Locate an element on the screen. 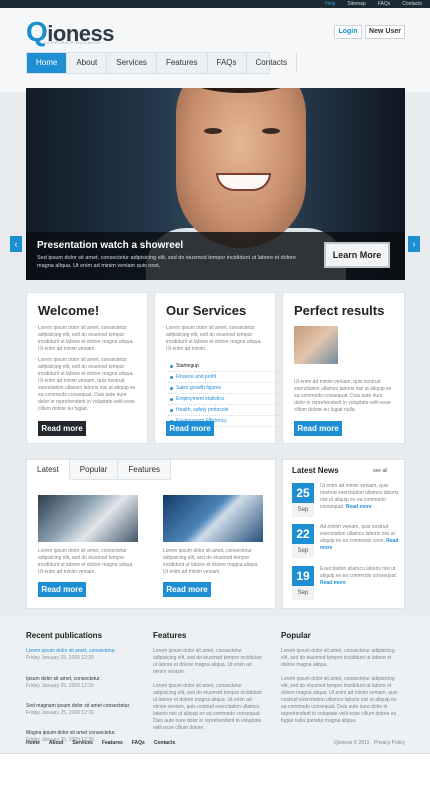 The image size is (430, 789). top-link-contacts: Contacts is located at coordinates (412, 4).